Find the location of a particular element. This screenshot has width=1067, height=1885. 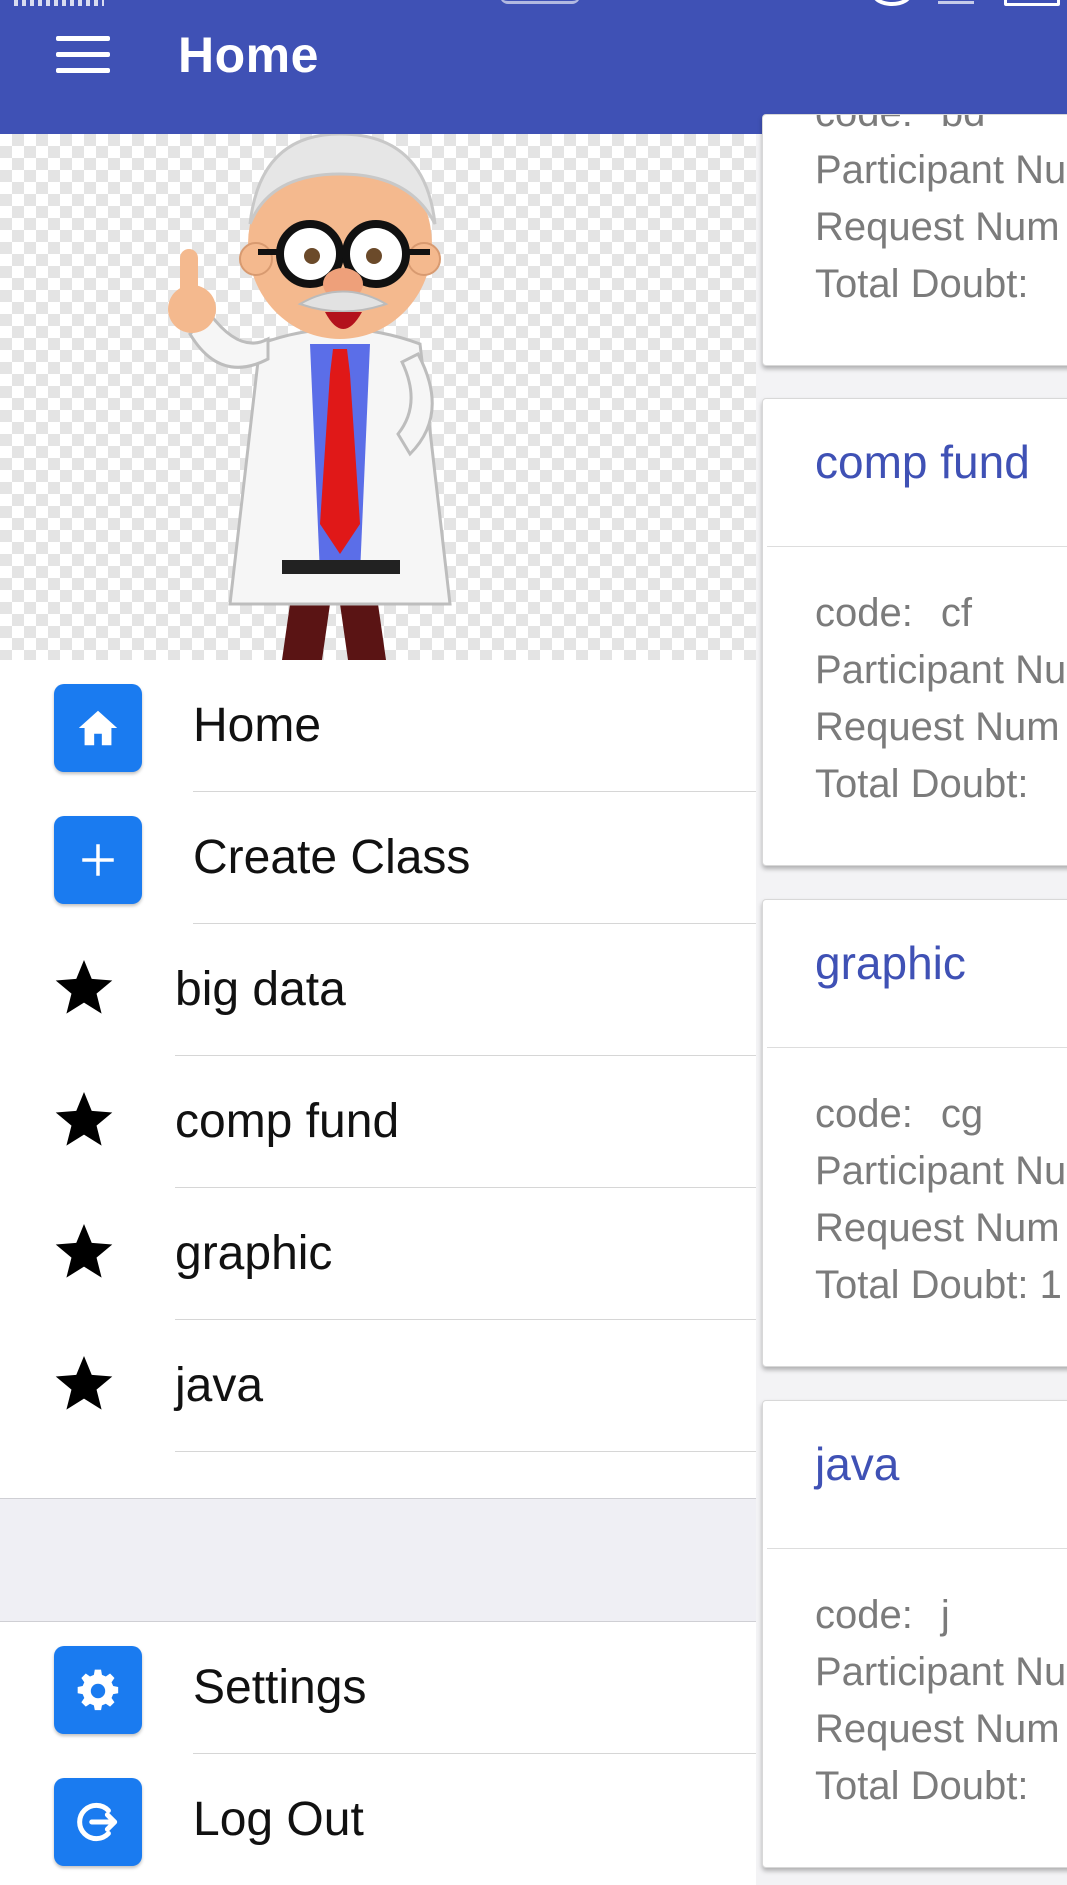

battery-icon is located at coordinates (1032, 3).